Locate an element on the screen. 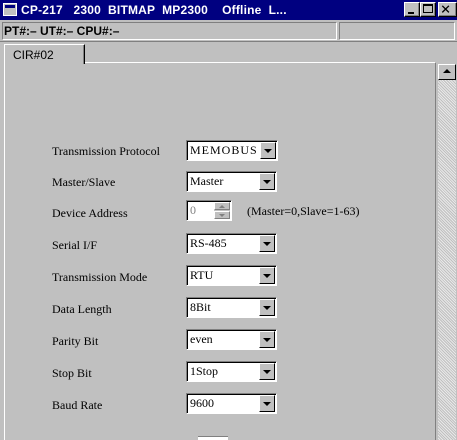 Image resolution: width=457 pixels, height=440 pixels. maximize-icon is located at coordinates (428, 8).